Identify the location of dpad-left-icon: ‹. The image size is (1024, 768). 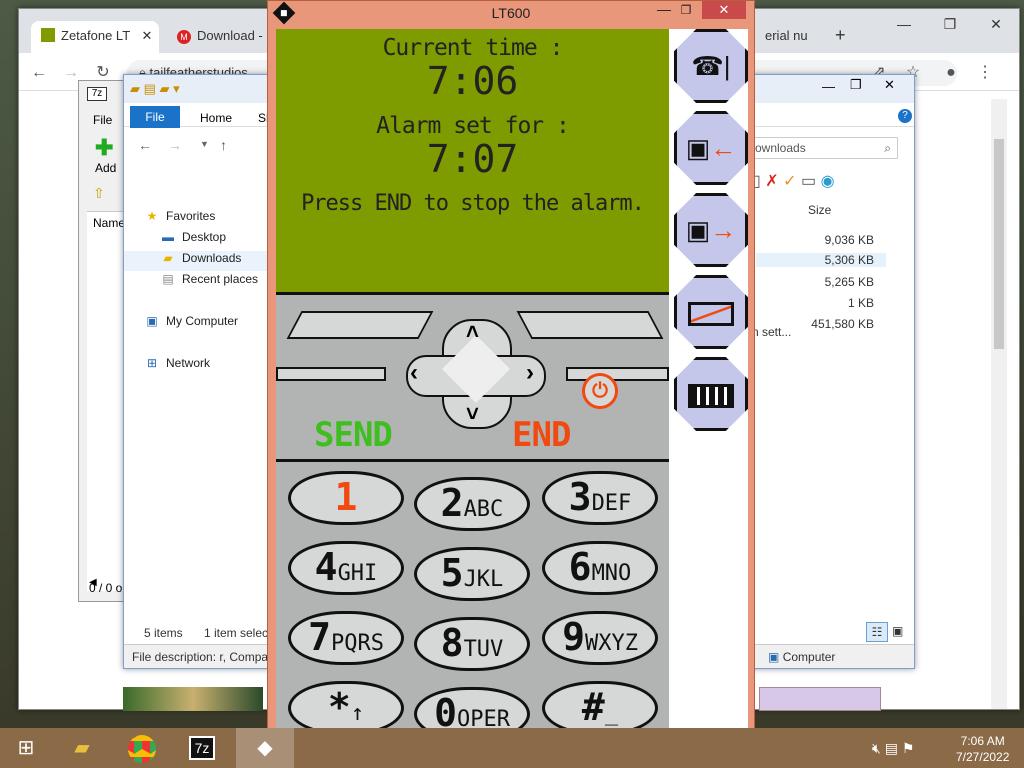
(414, 373).